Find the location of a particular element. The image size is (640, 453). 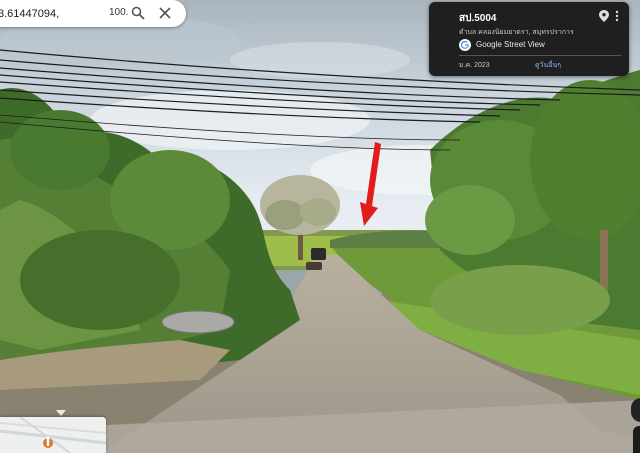

minimap-map is located at coordinates (53, 435).